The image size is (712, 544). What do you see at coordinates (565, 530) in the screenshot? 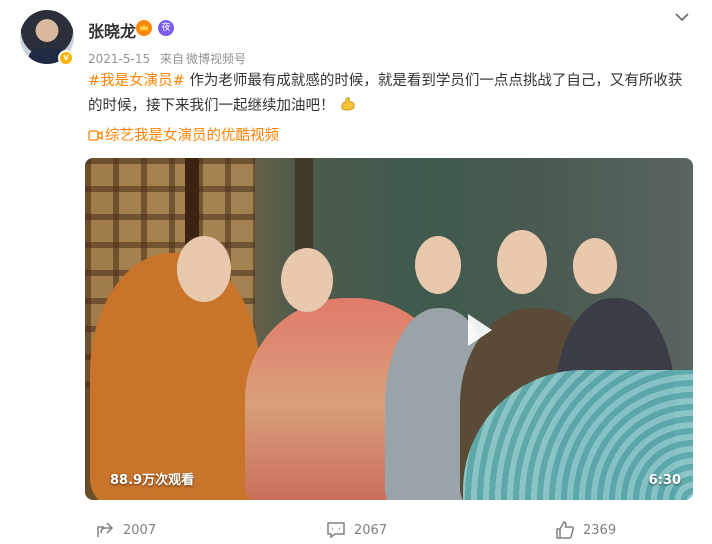
I see `like-icon` at bounding box center [565, 530].